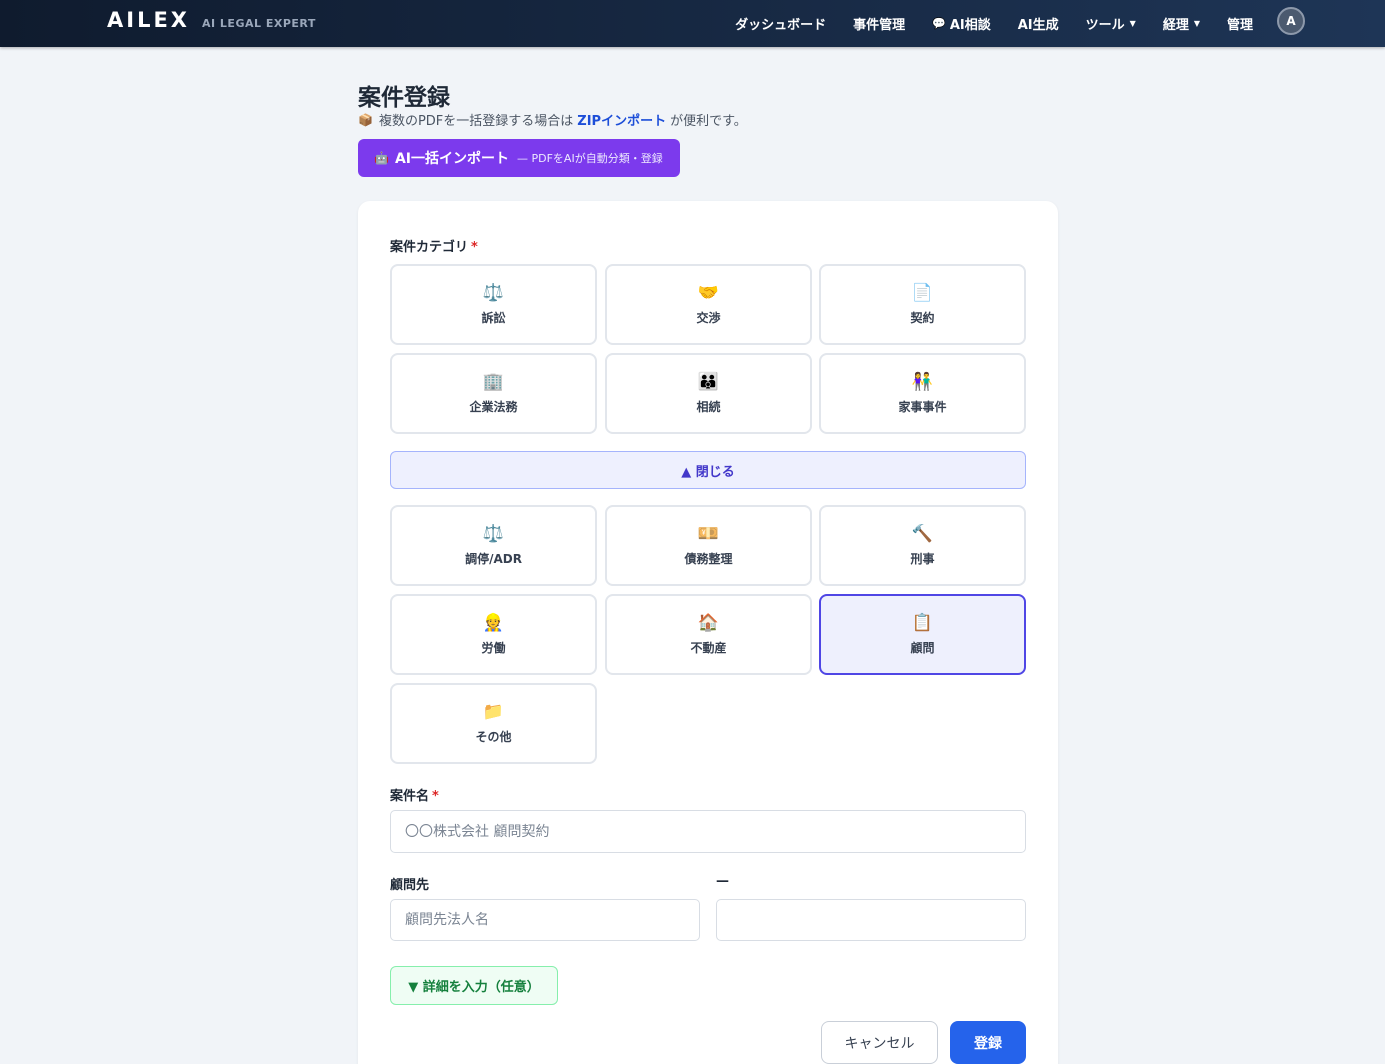  I want to click on category-tile-advisory: 📋 顧問, so click(922, 634).